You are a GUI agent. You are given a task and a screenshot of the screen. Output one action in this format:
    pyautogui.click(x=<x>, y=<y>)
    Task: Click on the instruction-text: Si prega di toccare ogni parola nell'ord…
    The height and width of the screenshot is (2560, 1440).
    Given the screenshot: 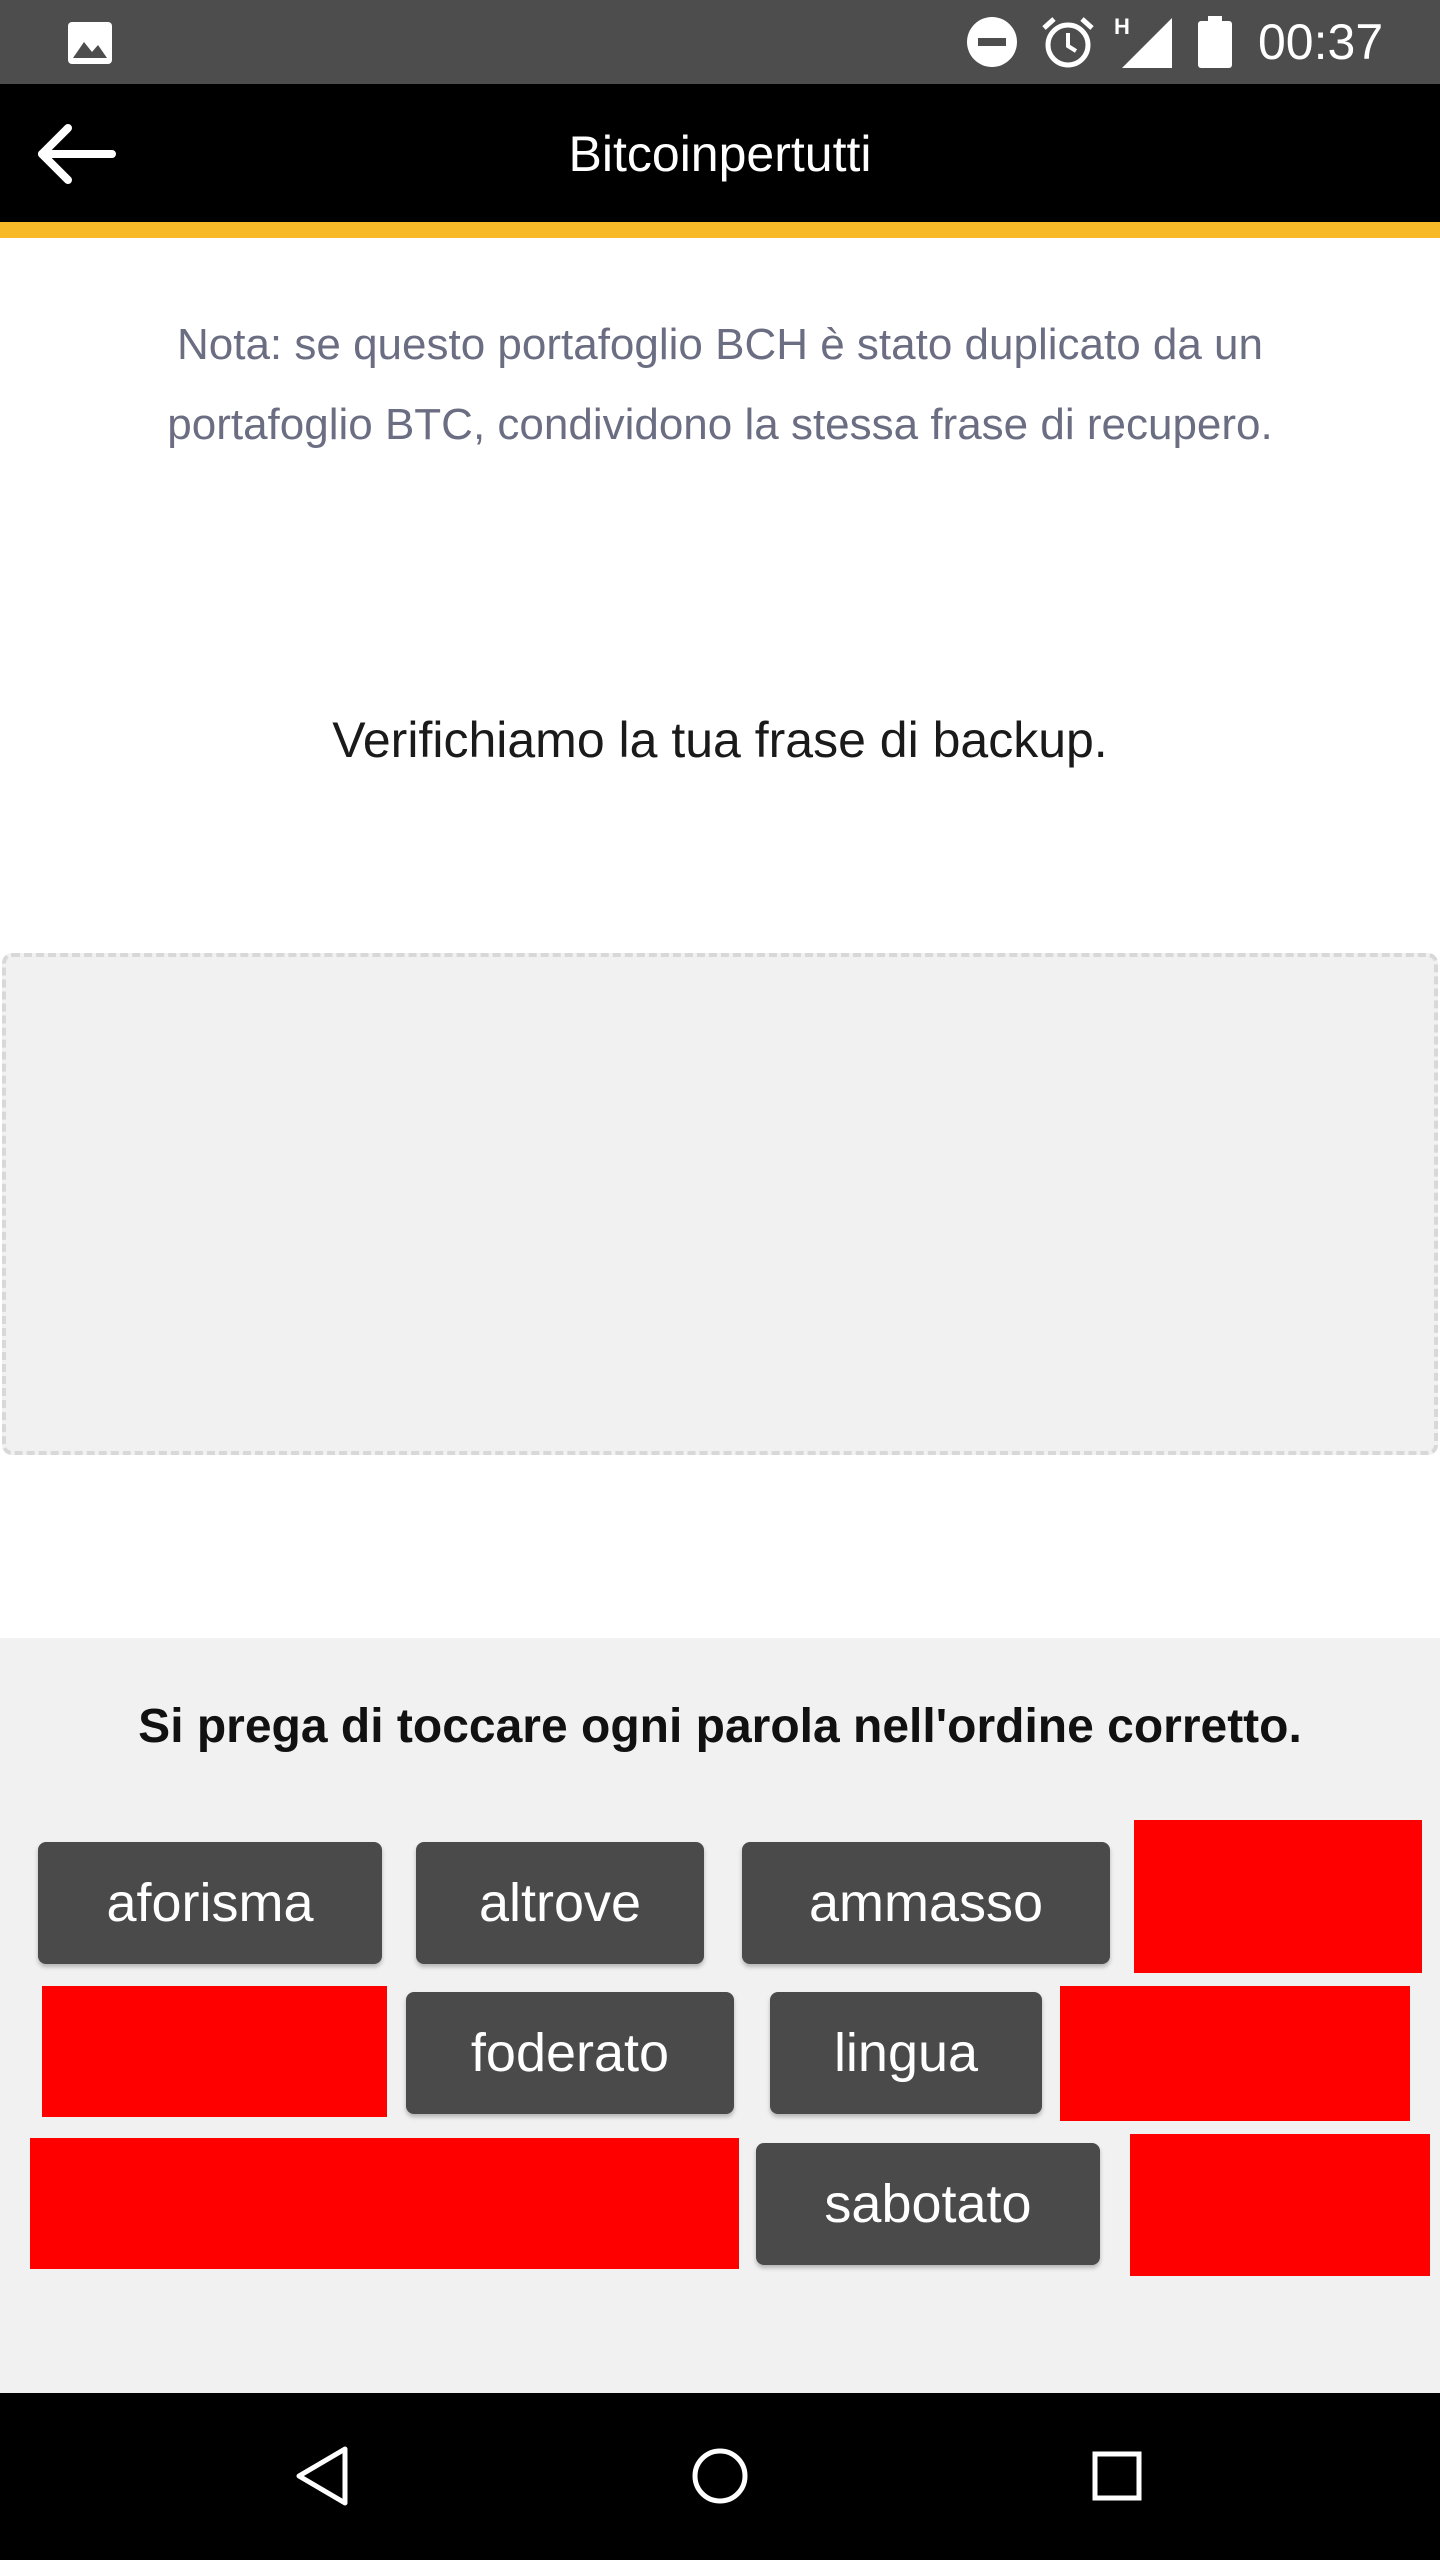 What is the action you would take?
    pyautogui.click(x=720, y=1726)
    